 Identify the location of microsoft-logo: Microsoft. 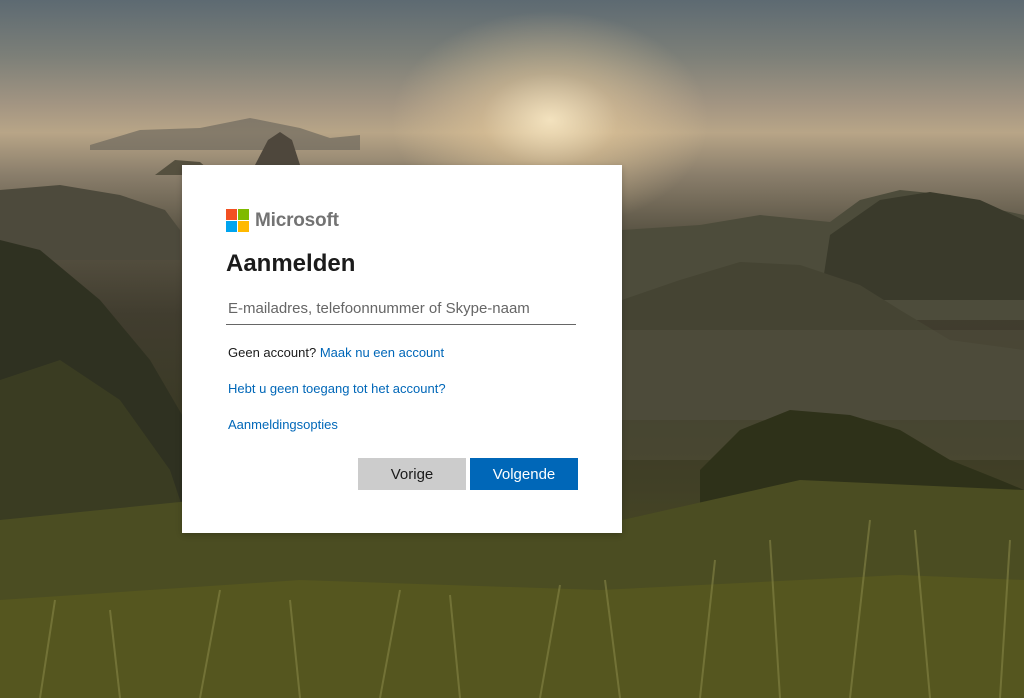
(282, 220).